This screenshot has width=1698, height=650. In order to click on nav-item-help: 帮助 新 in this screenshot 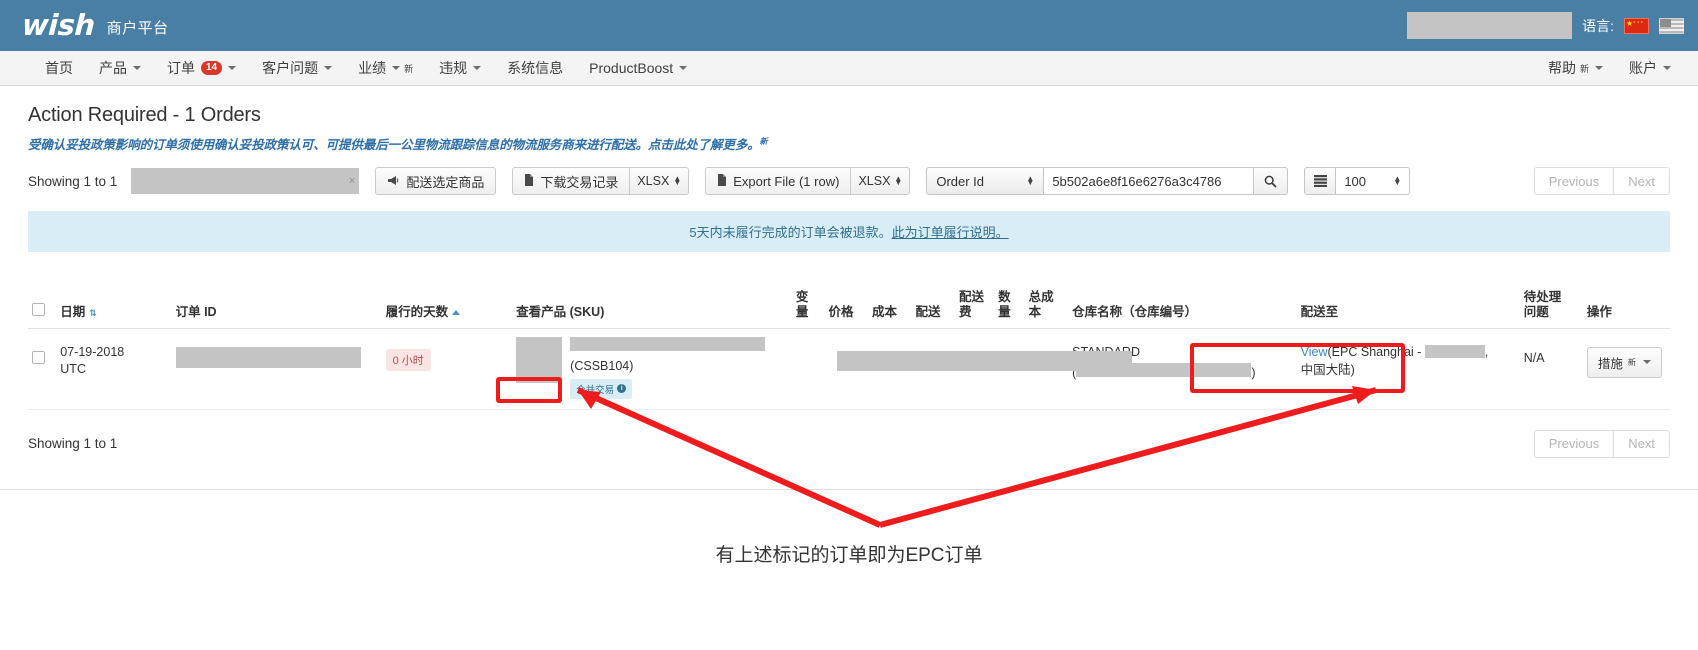, I will do `click(1575, 68)`.